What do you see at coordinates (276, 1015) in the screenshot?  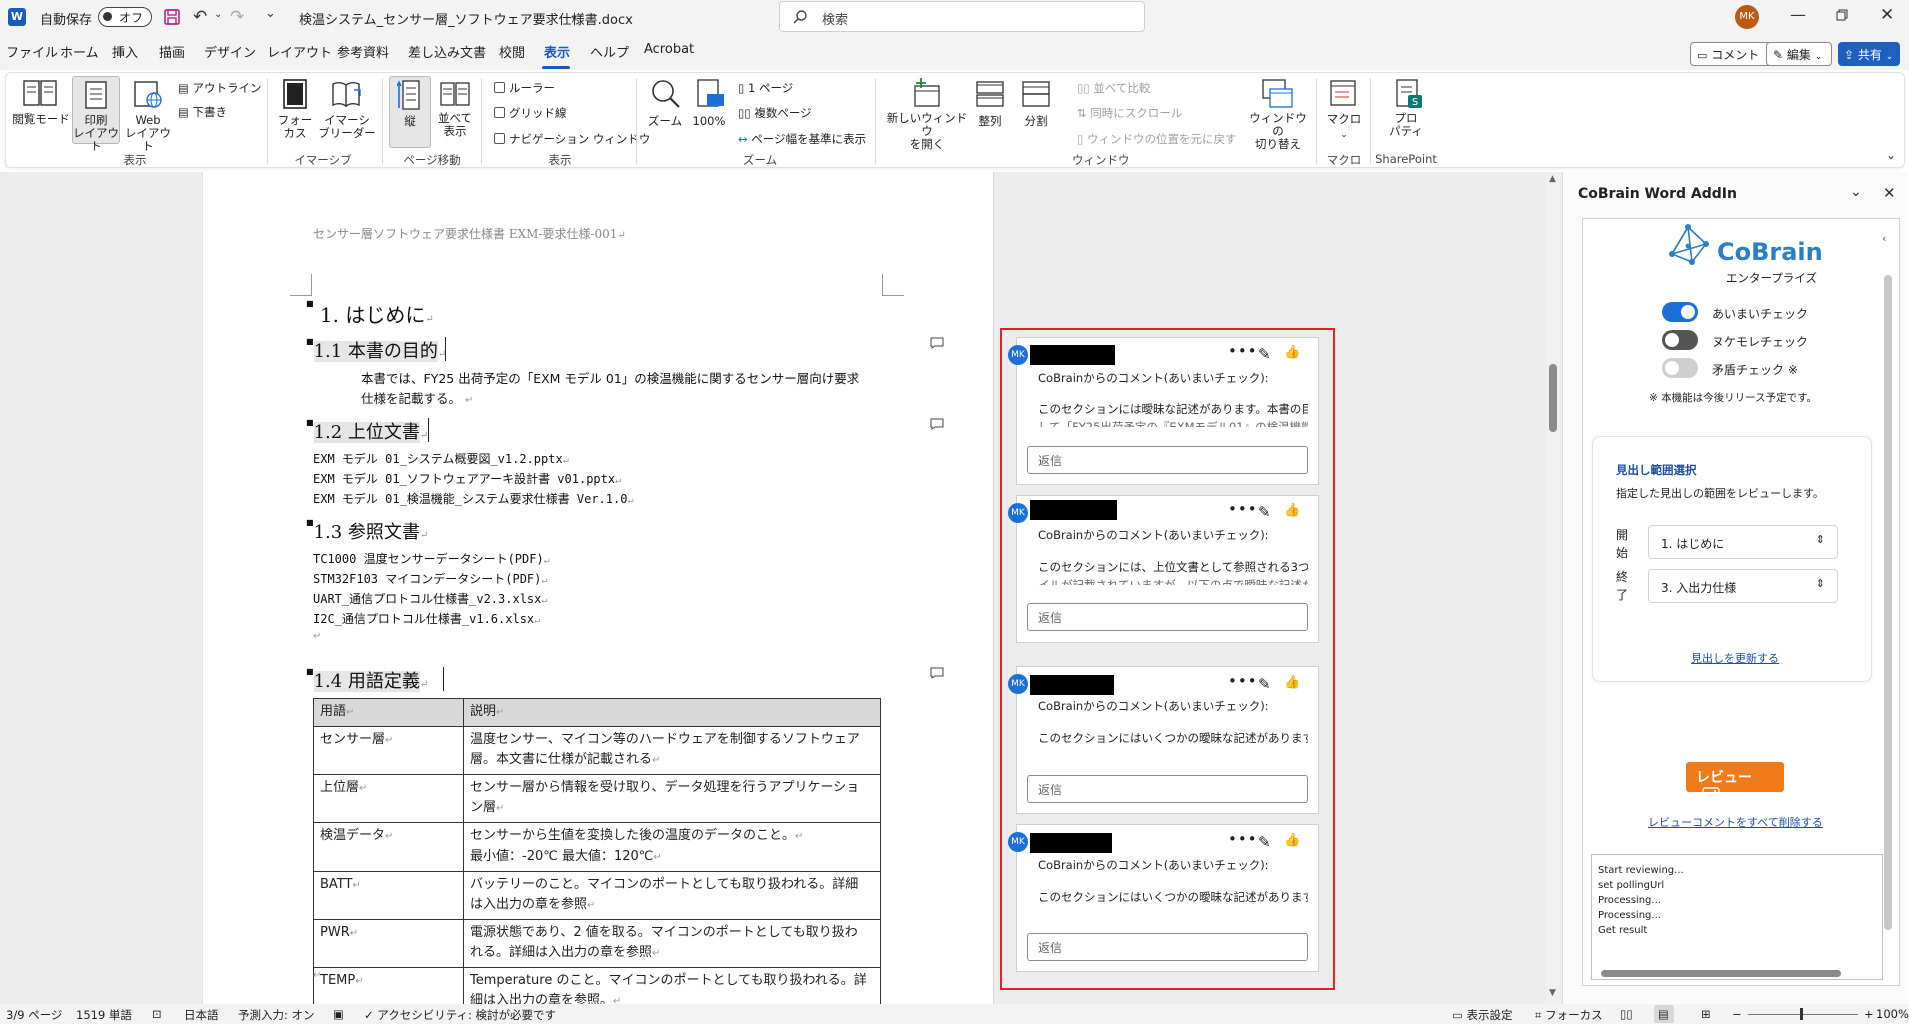 I see `text-prediction: 予測入力: オン` at bounding box center [276, 1015].